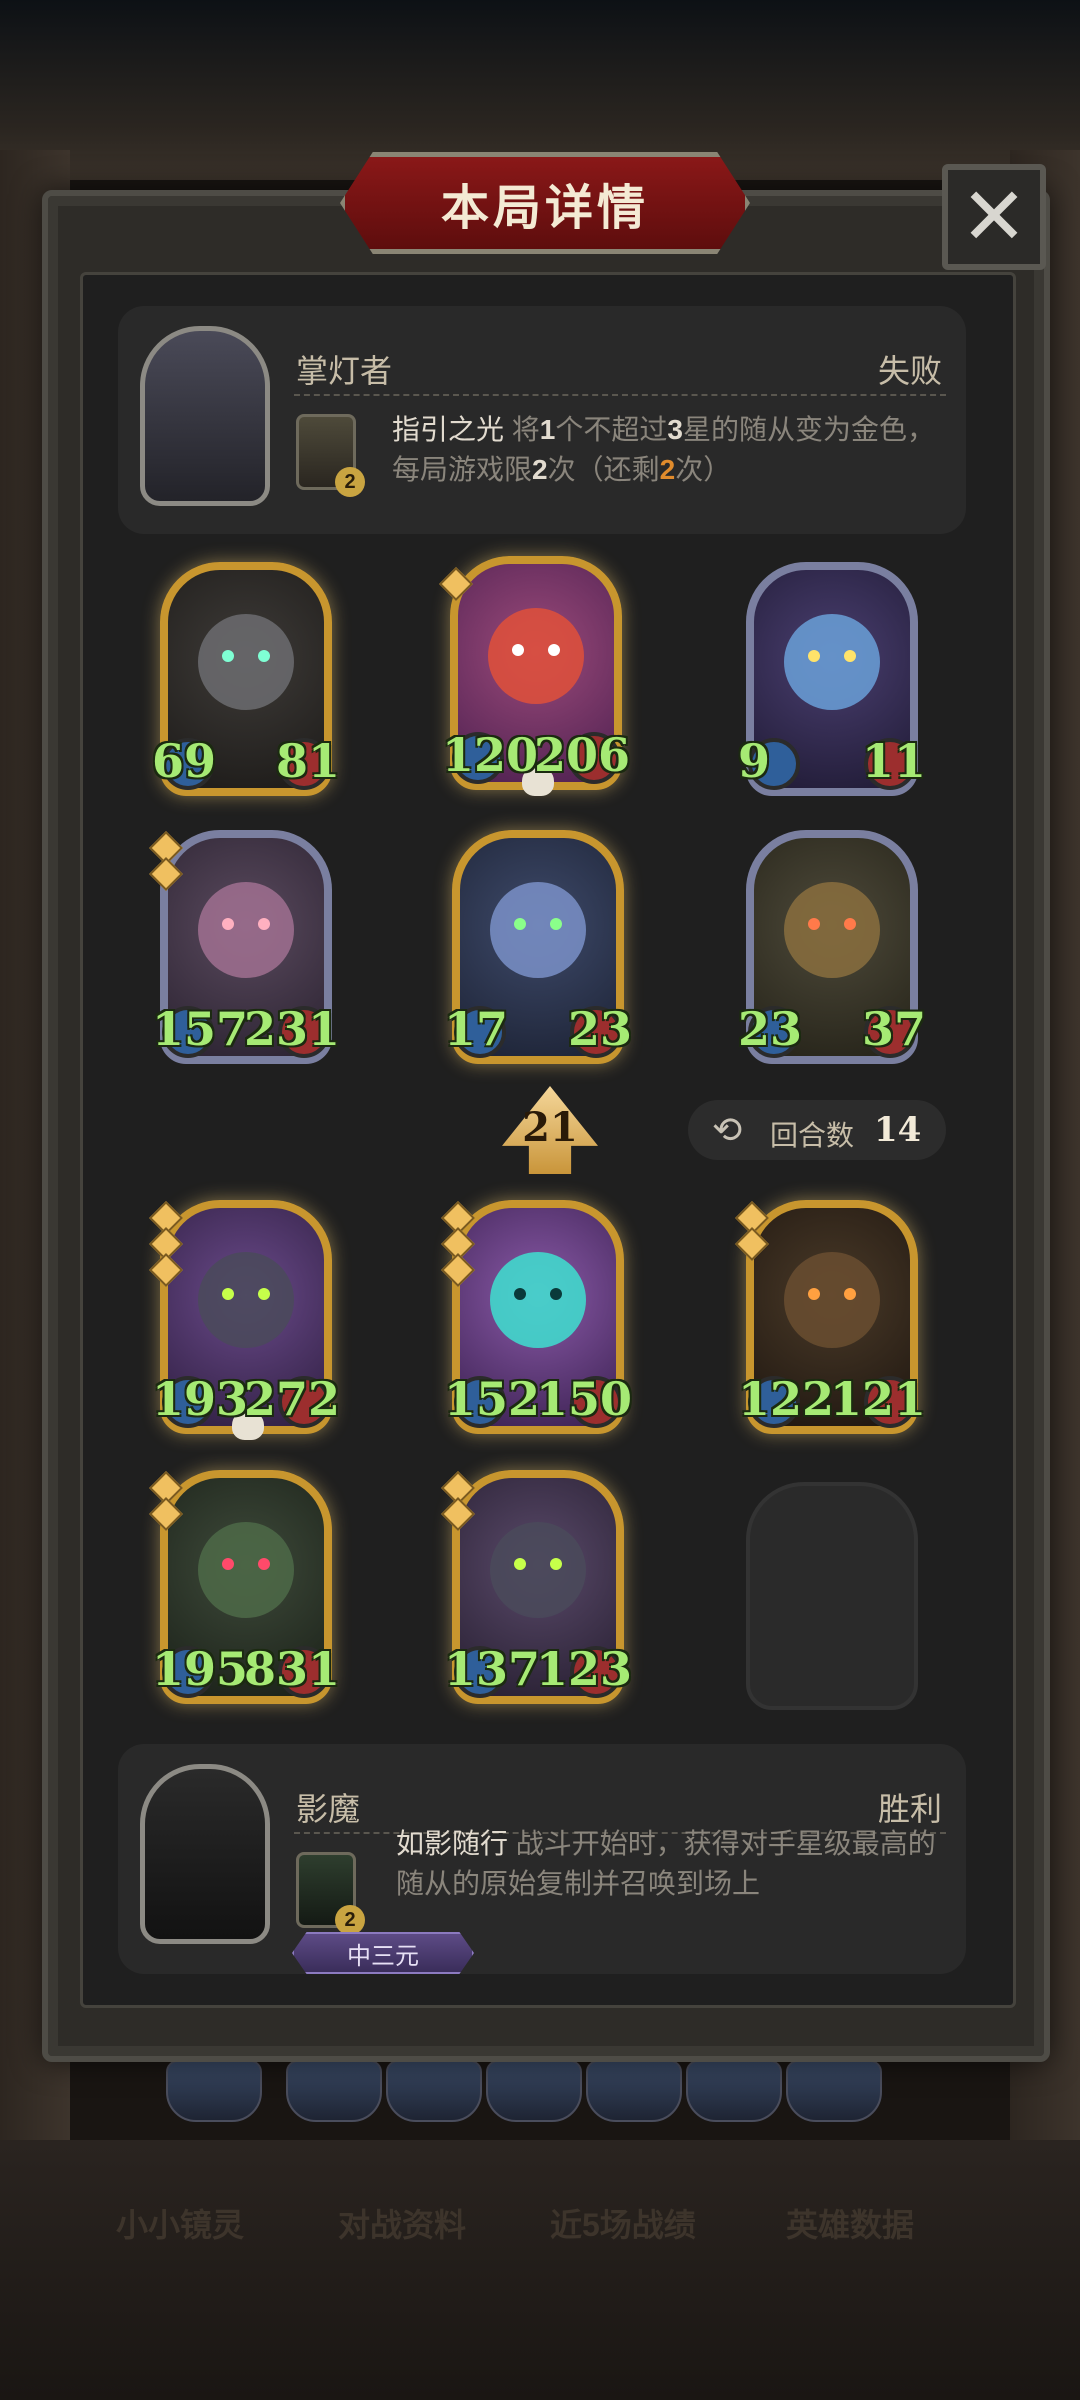 The width and height of the screenshot is (1080, 2400). Describe the element at coordinates (205, 1854) in the screenshot. I see `player-hero-portrait` at that location.